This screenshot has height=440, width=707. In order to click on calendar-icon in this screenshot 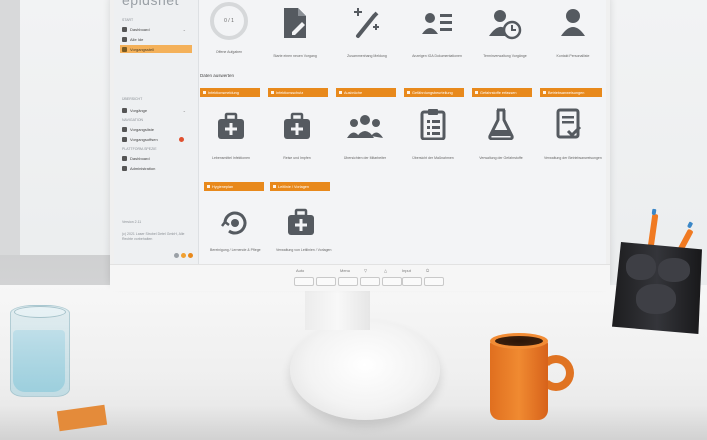, I will do `click(124, 29)`.